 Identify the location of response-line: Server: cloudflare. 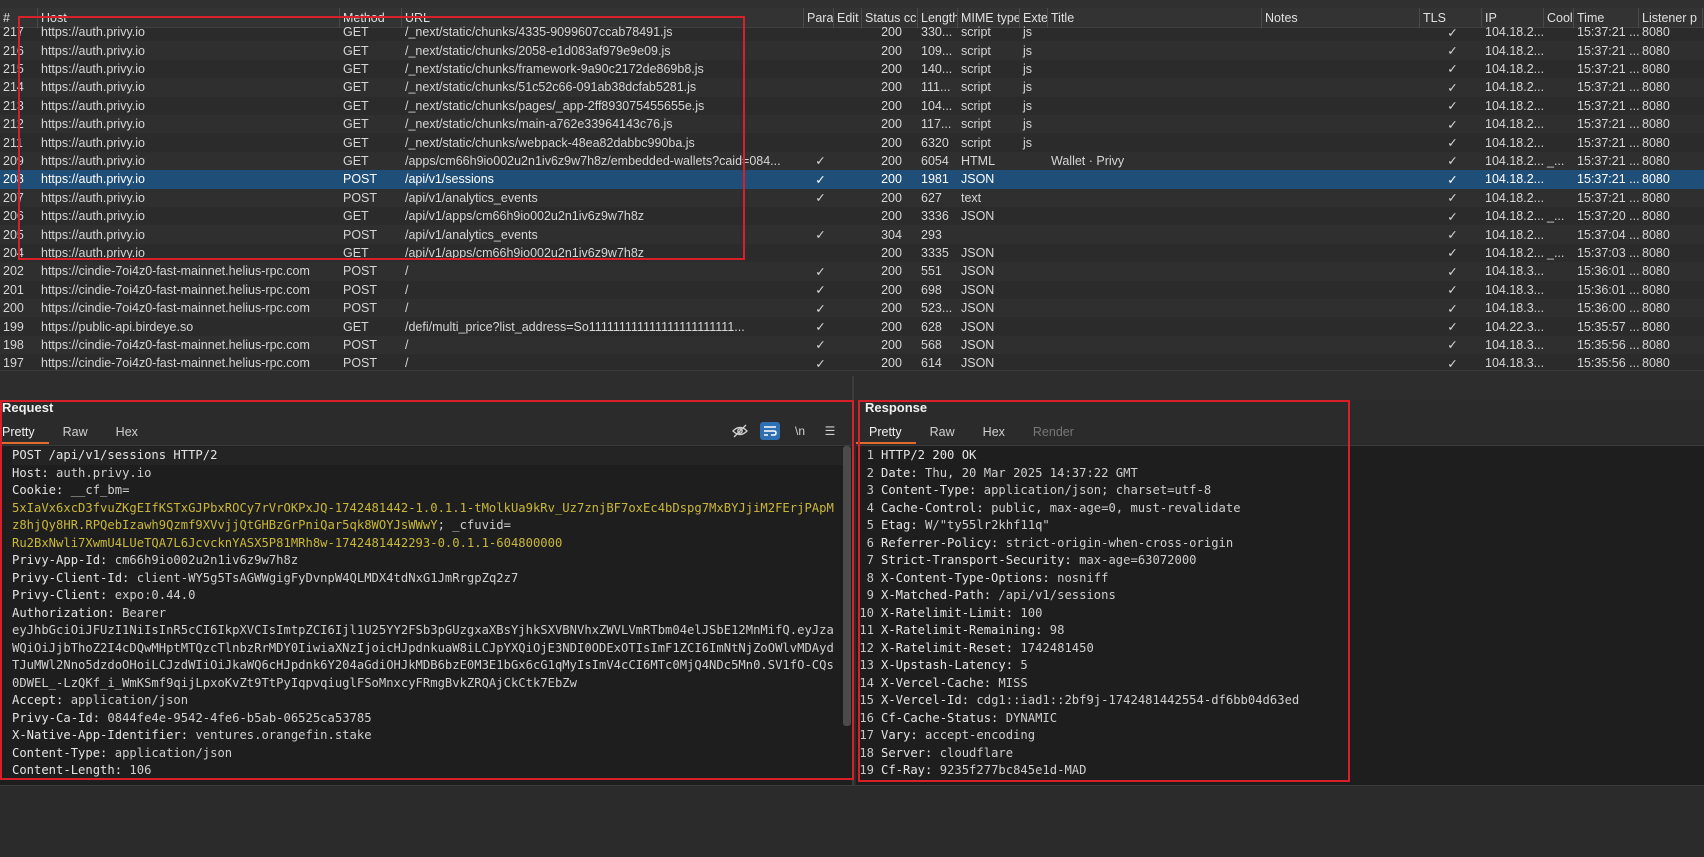
(1290, 754).